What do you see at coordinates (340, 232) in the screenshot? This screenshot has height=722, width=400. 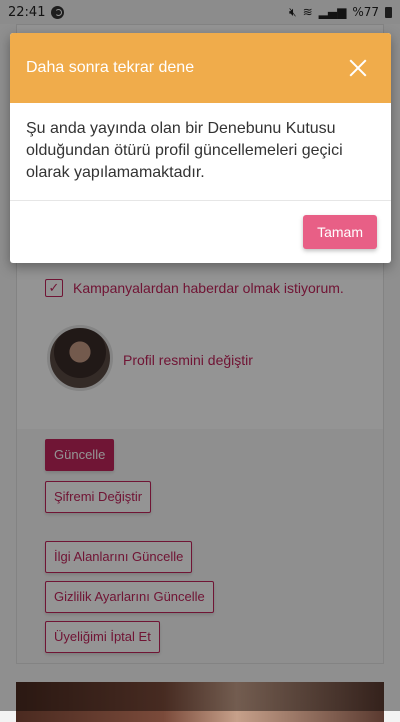 I see `ok-button: Tamam` at bounding box center [340, 232].